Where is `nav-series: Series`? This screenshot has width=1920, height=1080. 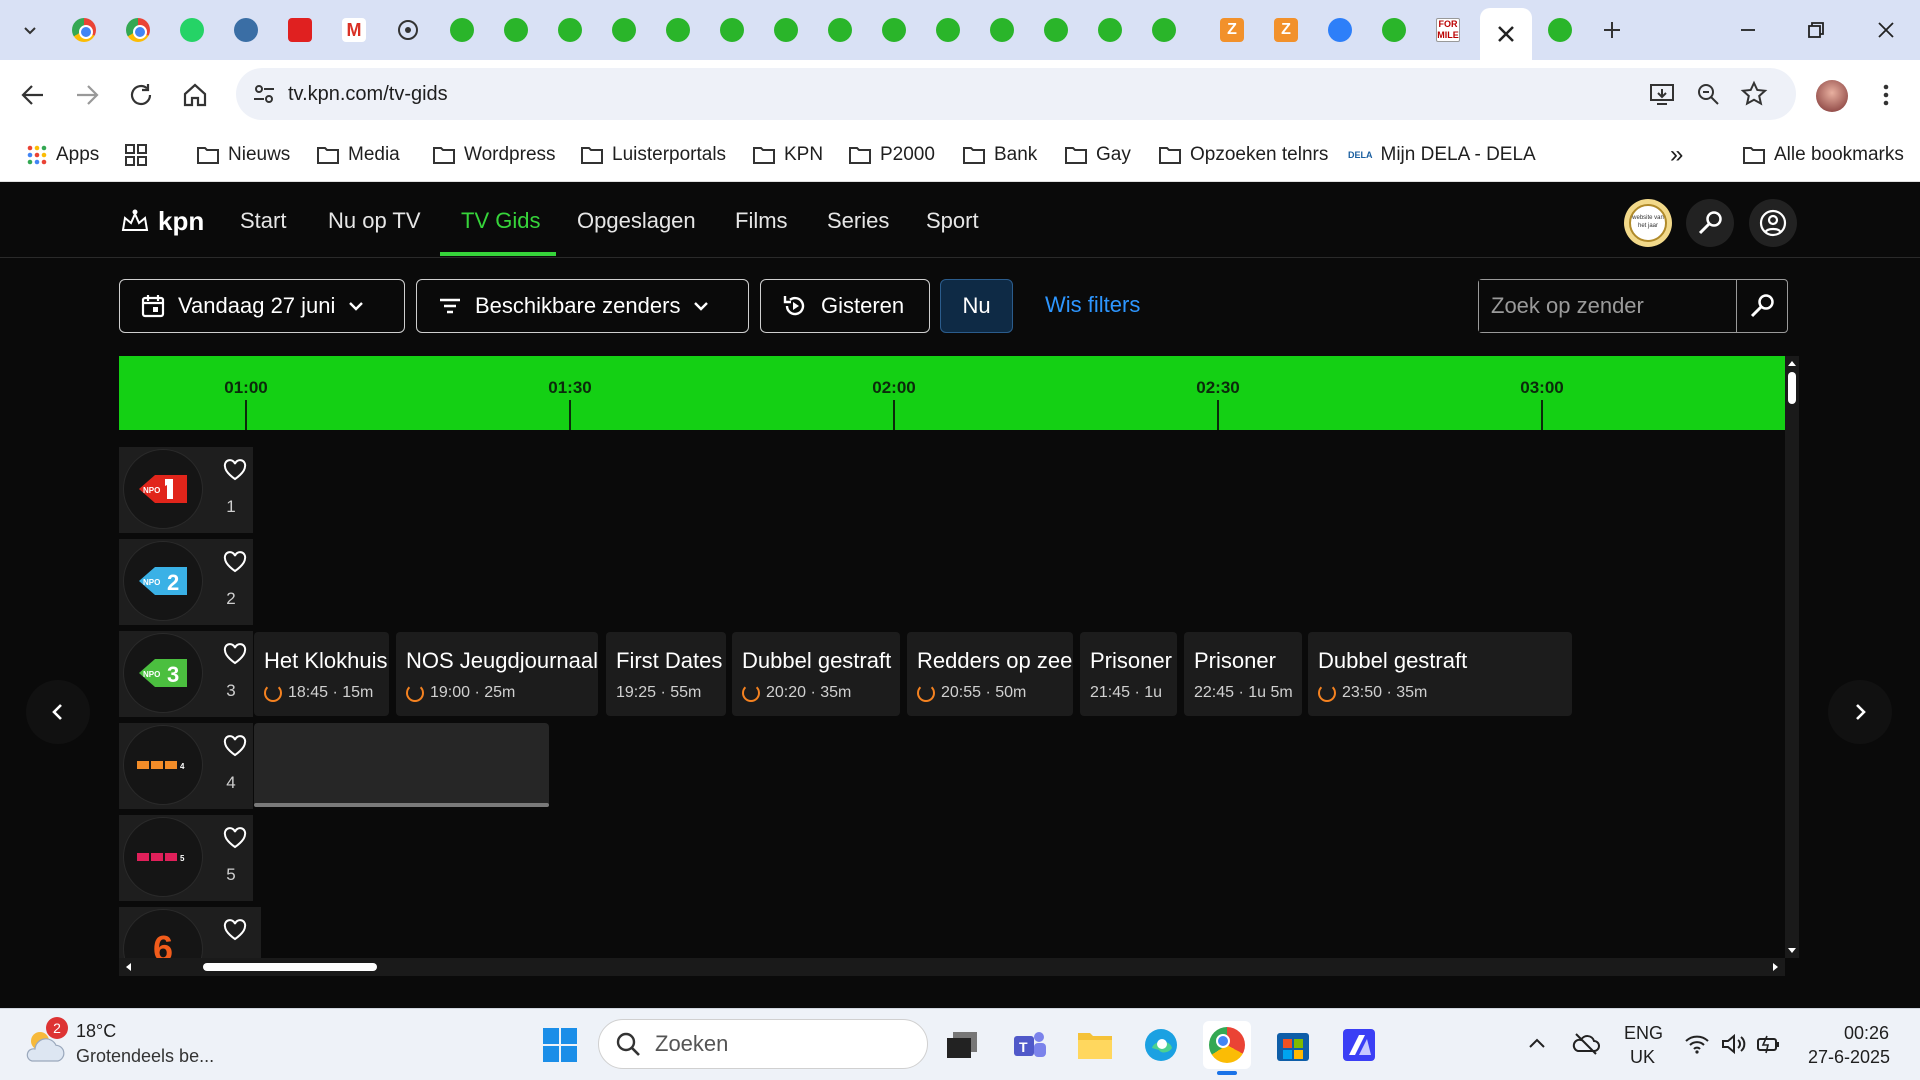
nav-series: Series is located at coordinates (858, 221).